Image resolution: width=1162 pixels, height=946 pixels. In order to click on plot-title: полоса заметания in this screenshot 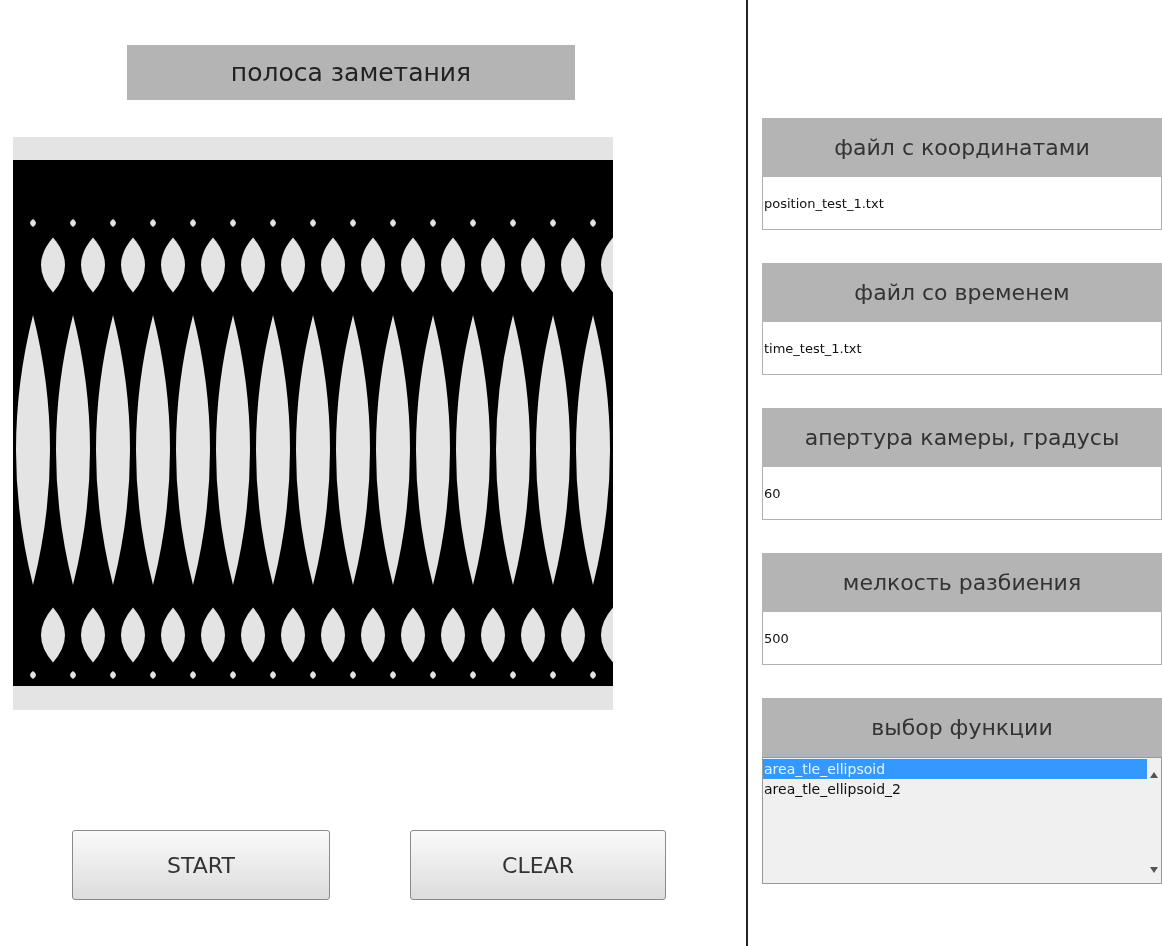, I will do `click(351, 72)`.